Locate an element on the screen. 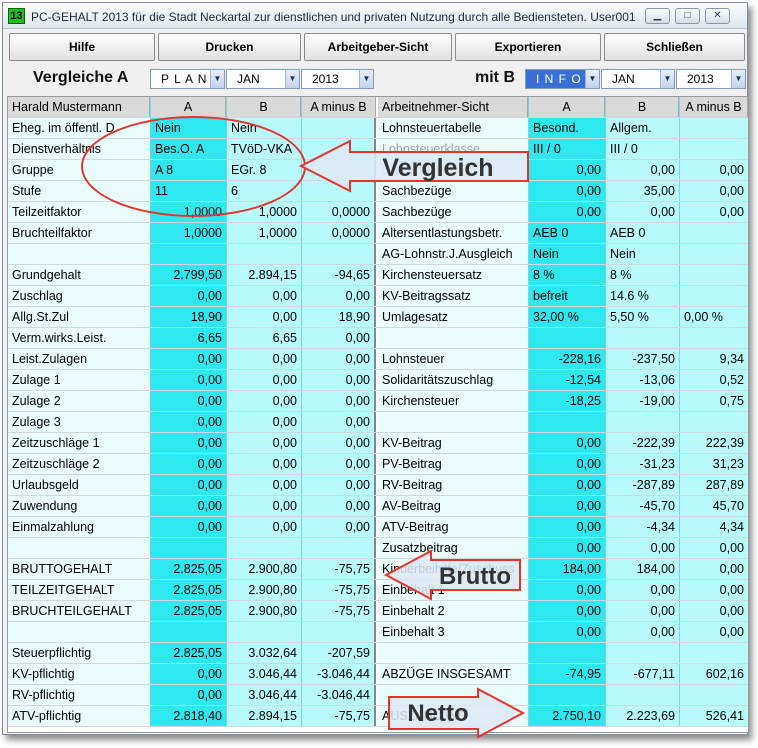 The width and height of the screenshot is (758, 748). value-diff: 222,39 is located at coordinates (713, 443).